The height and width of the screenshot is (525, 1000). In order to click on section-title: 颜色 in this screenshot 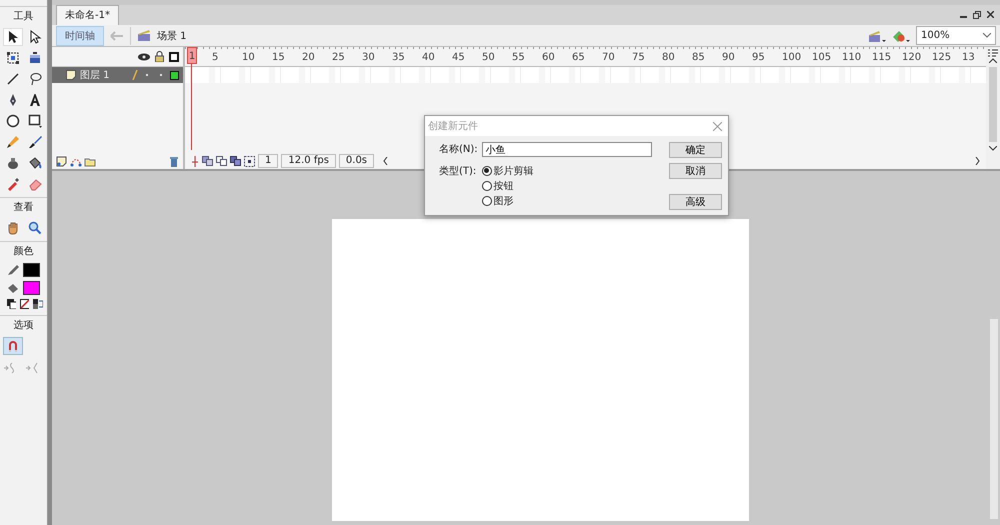, I will do `click(23, 251)`.